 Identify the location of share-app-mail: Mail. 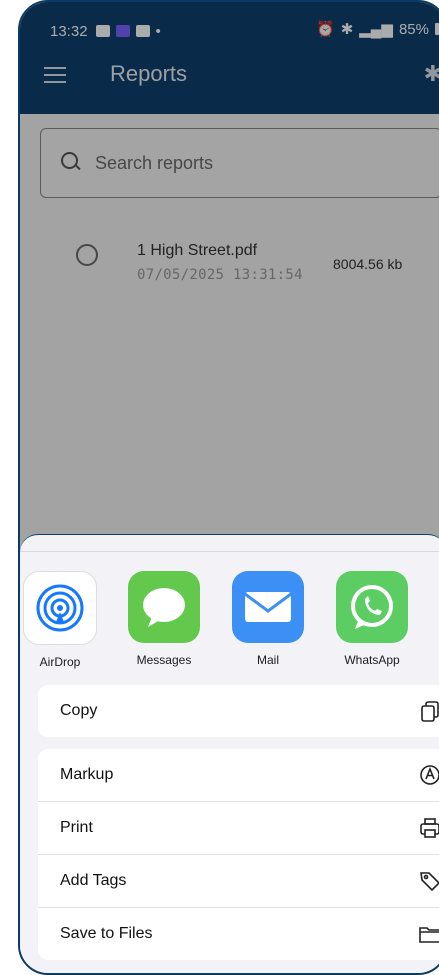
(268, 619).